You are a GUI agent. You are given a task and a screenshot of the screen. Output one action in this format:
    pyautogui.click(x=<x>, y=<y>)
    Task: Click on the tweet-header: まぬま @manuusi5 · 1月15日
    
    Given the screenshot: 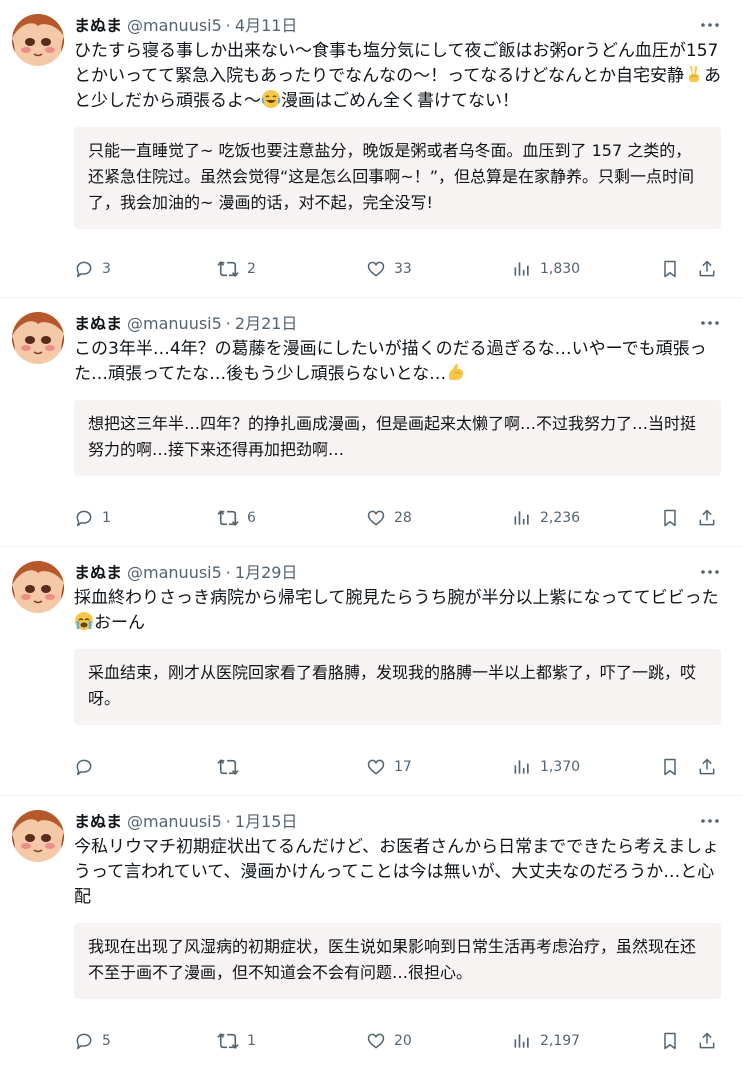 What is the action you would take?
    pyautogui.click(x=400, y=821)
    